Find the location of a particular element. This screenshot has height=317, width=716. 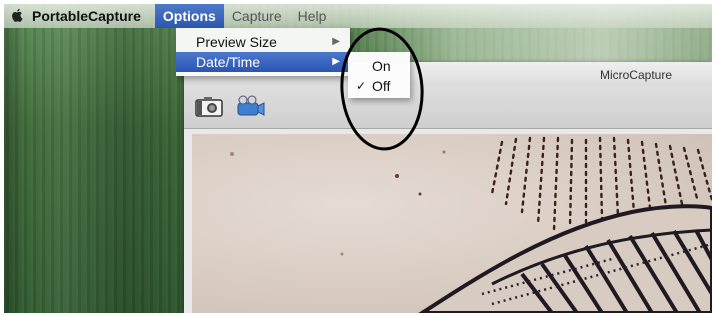

video-camera-icon is located at coordinates (250, 107).